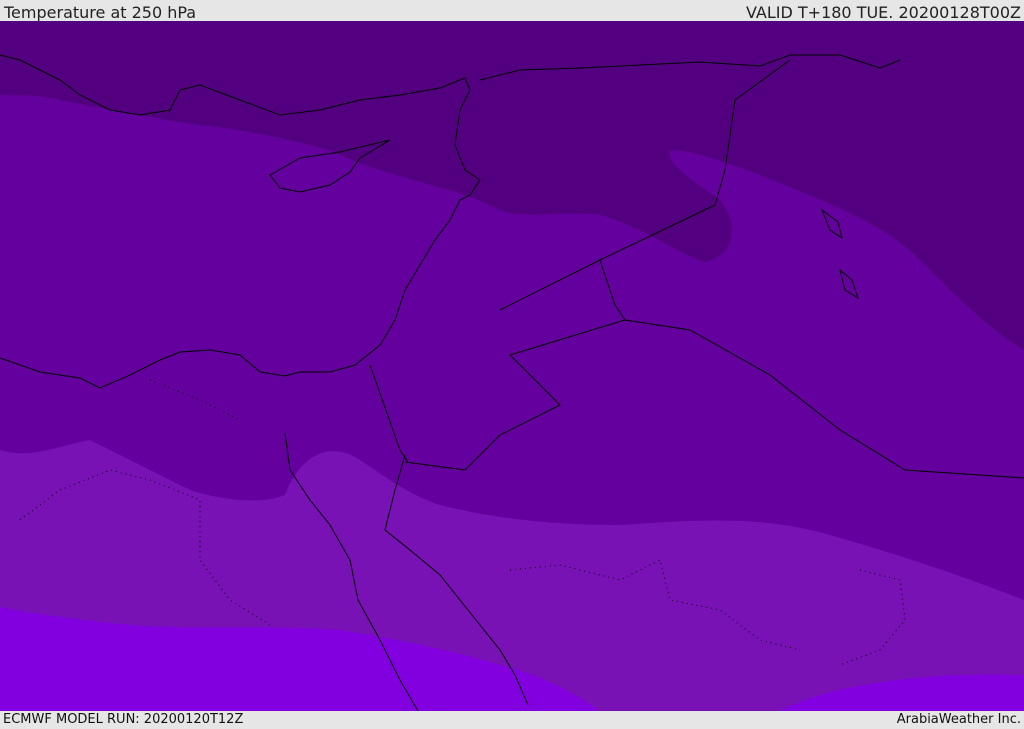 This screenshot has height=729, width=1024. I want to click on valid-time-label: VALID T+180 TUE. 20200128T00Z, so click(883, 12).